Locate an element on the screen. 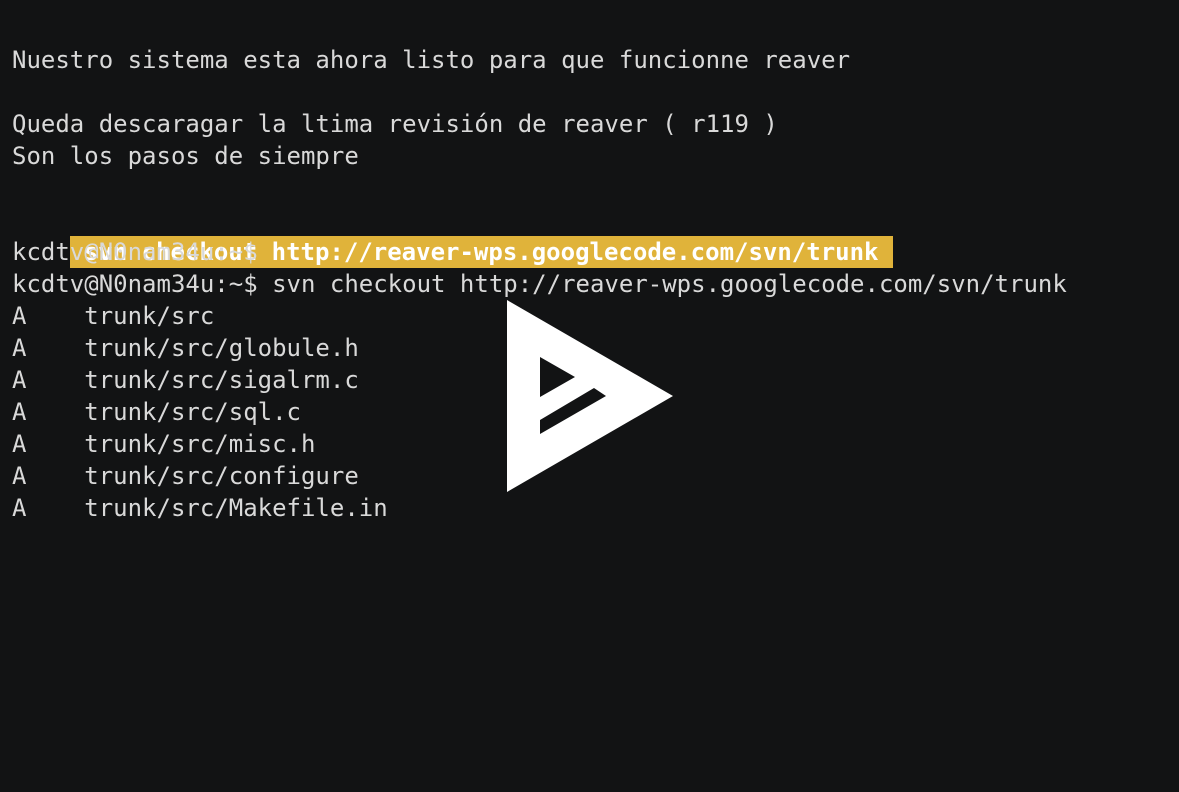  play-button is located at coordinates (590, 396).